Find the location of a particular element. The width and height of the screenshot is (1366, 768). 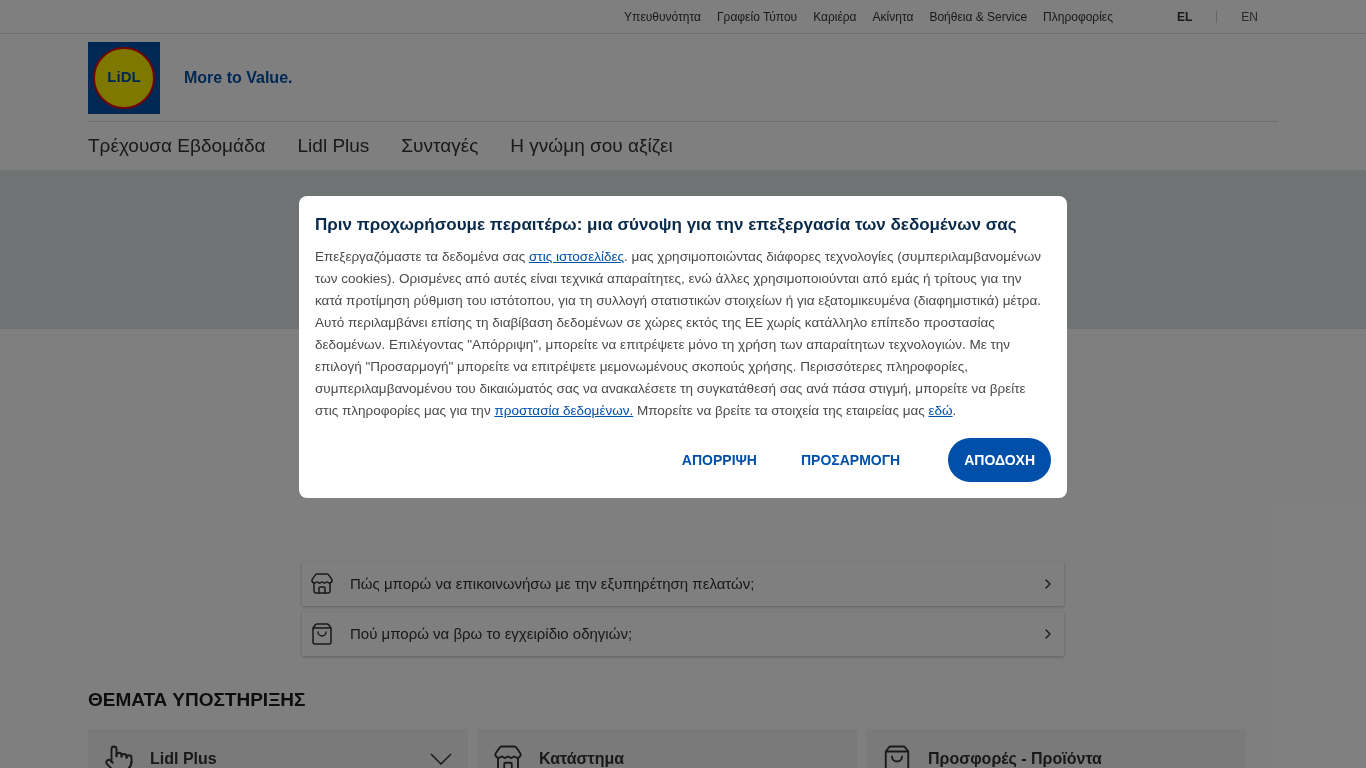

text-link: προστασία δεδομένων. is located at coordinates (564, 410).